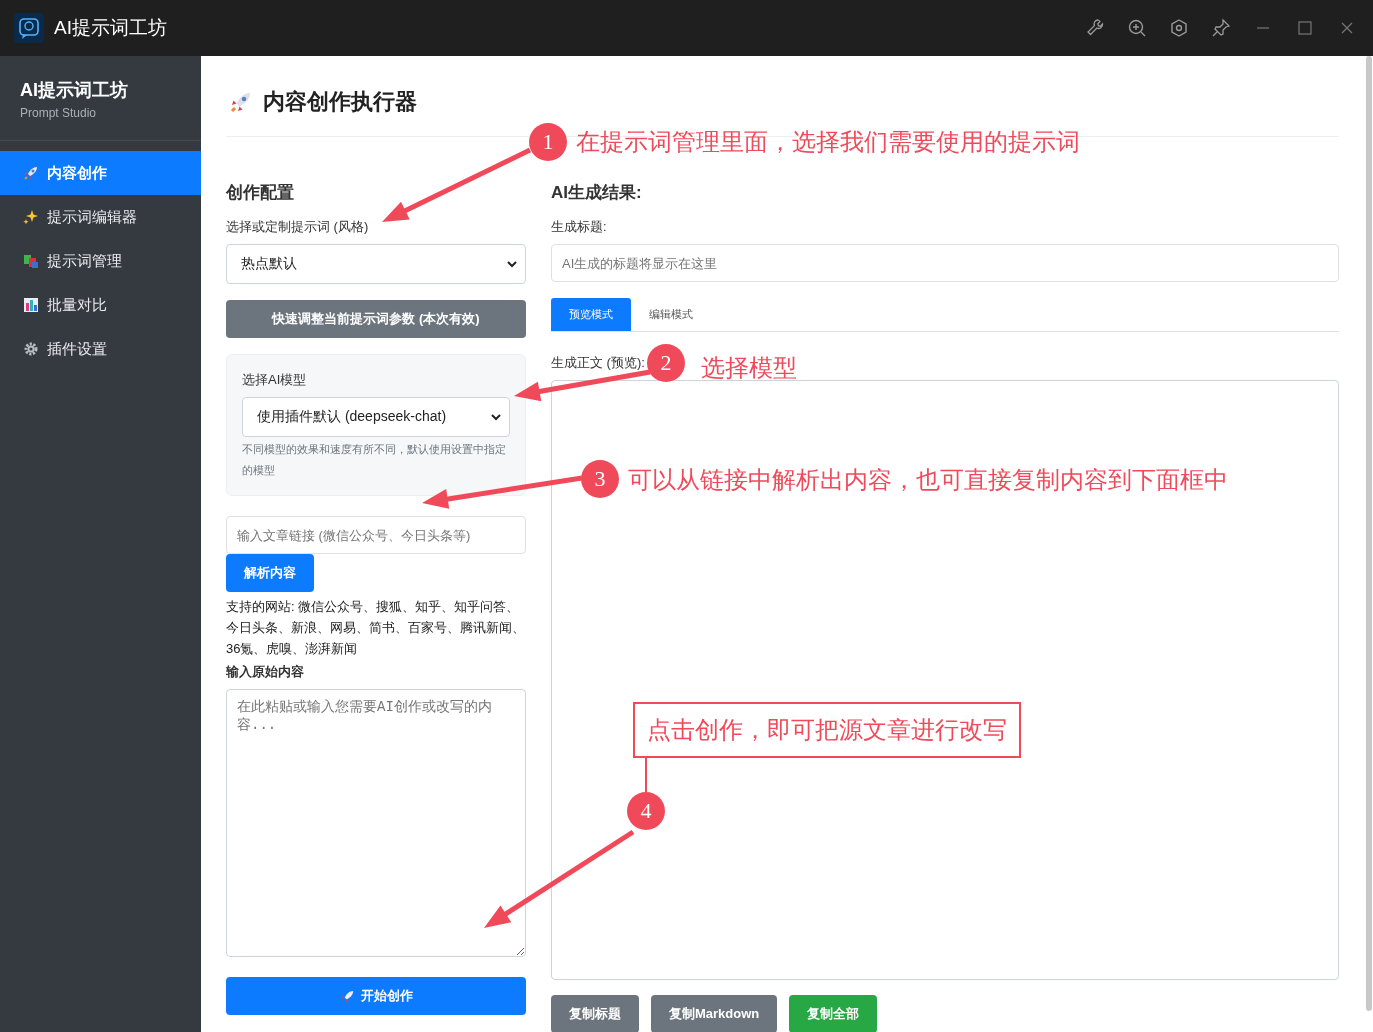  Describe the element at coordinates (646, 811) in the screenshot. I see `step-number-badge: 4` at that location.